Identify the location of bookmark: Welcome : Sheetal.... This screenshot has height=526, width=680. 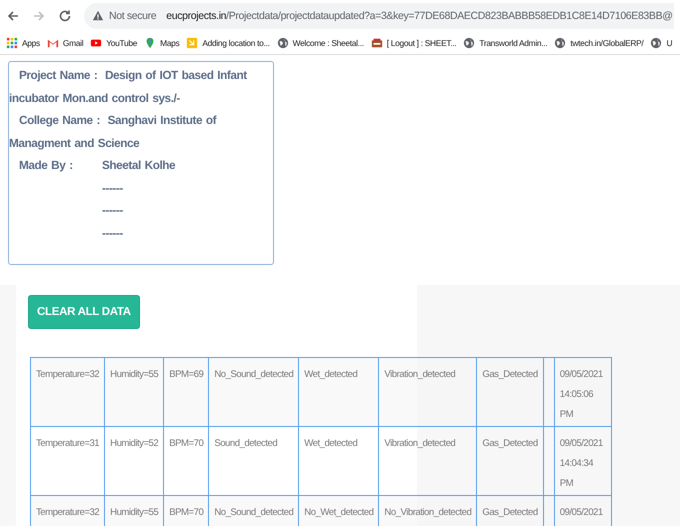
(320, 43).